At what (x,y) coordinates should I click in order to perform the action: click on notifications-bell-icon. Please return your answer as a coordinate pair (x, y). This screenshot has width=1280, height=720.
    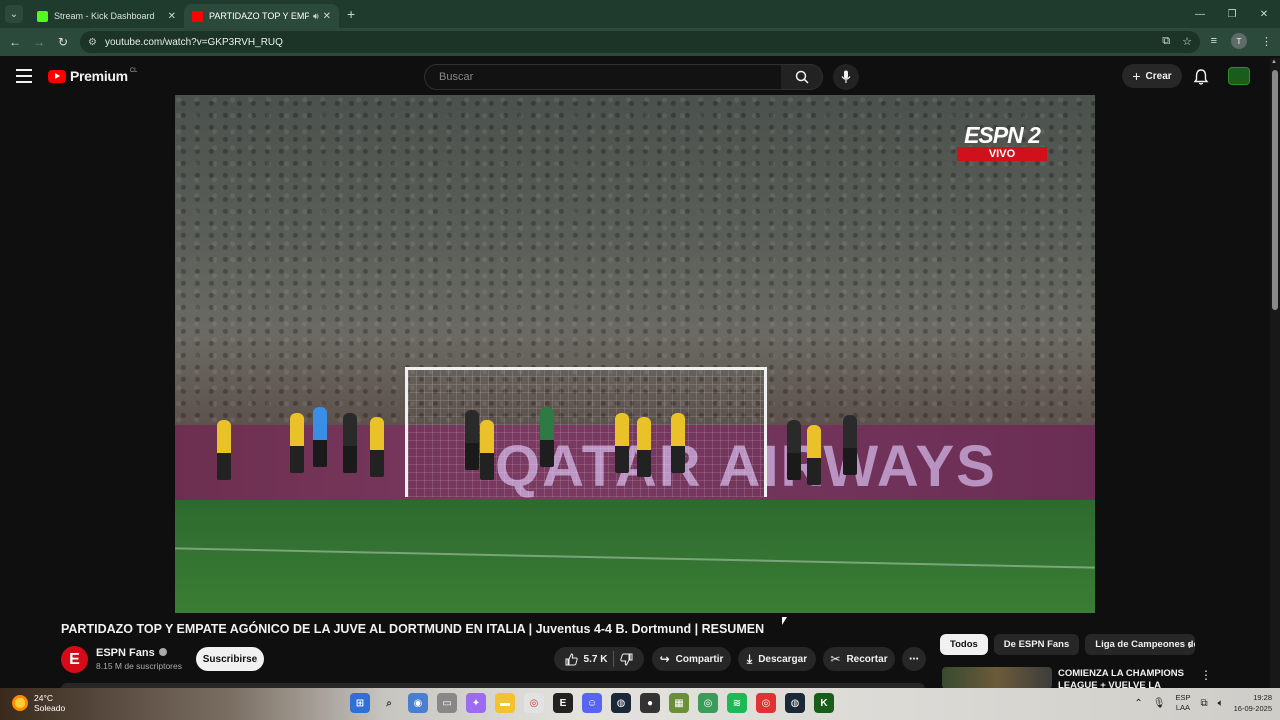
    Looking at the image, I should click on (1201, 77).